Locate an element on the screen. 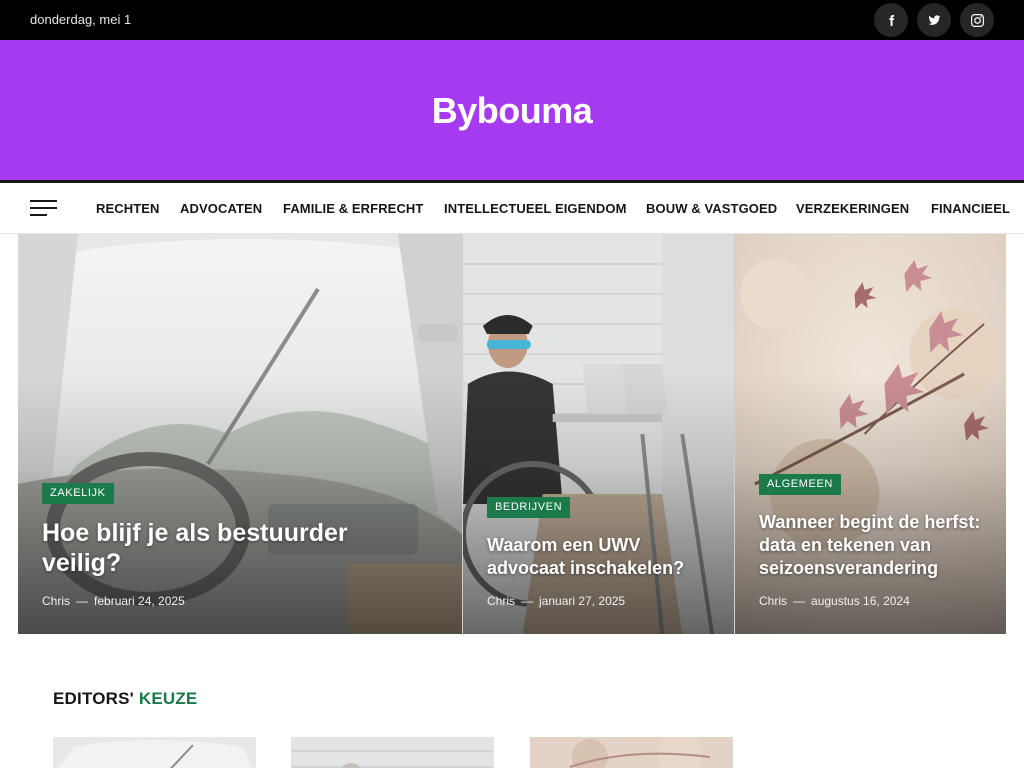 This screenshot has height=768, width=1024. site-logo: Bybouma is located at coordinates (512, 111).